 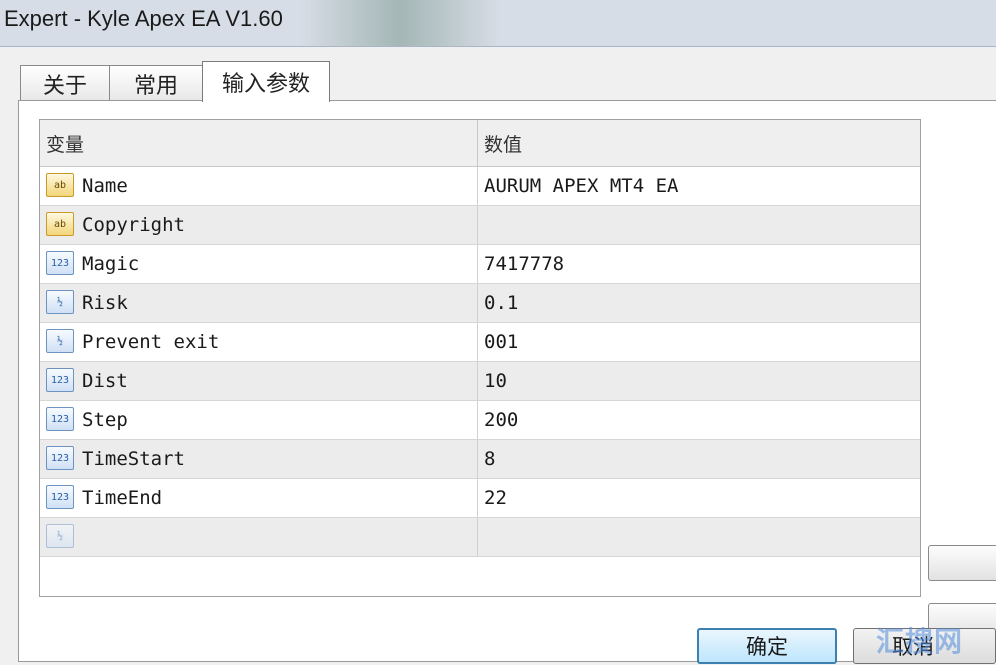 What do you see at coordinates (501, 303) in the screenshot?
I see `parameter-value: 0.1` at bounding box center [501, 303].